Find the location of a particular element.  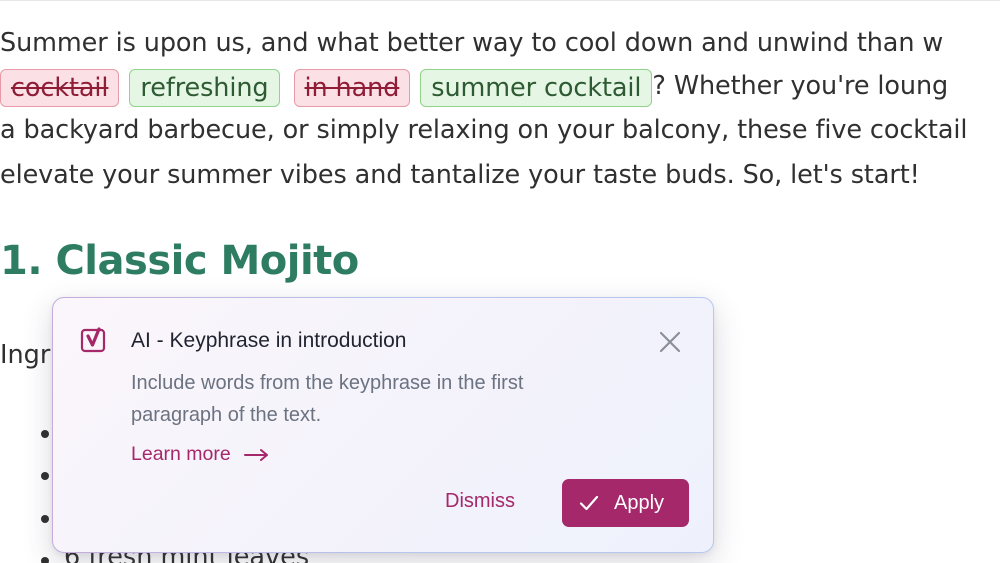

learn-more-label: Learn more is located at coordinates (181, 454).